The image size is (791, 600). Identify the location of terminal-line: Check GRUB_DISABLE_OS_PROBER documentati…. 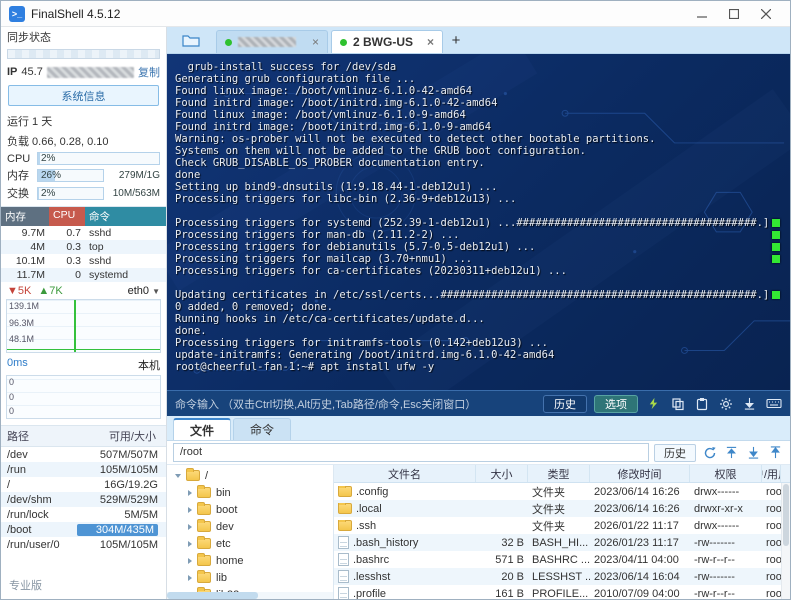
(330, 163).